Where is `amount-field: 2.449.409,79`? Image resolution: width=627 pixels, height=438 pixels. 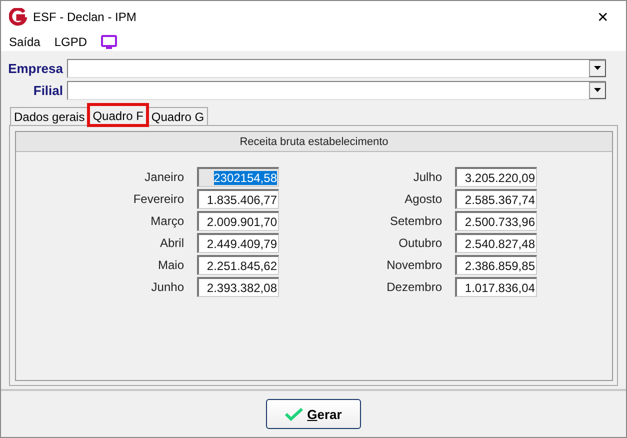 amount-field: 2.449.409,79 is located at coordinates (238, 243).